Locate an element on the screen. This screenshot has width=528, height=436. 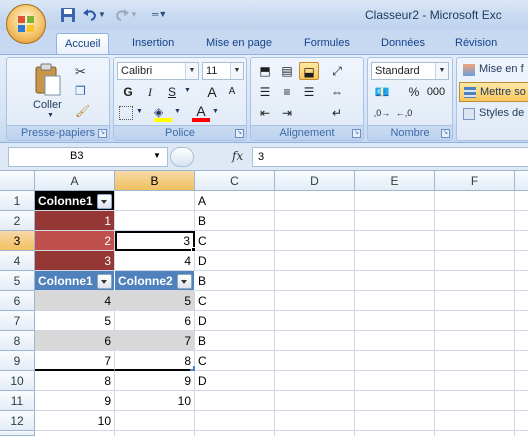
cell-a9: 7 is located at coordinates (75, 361).